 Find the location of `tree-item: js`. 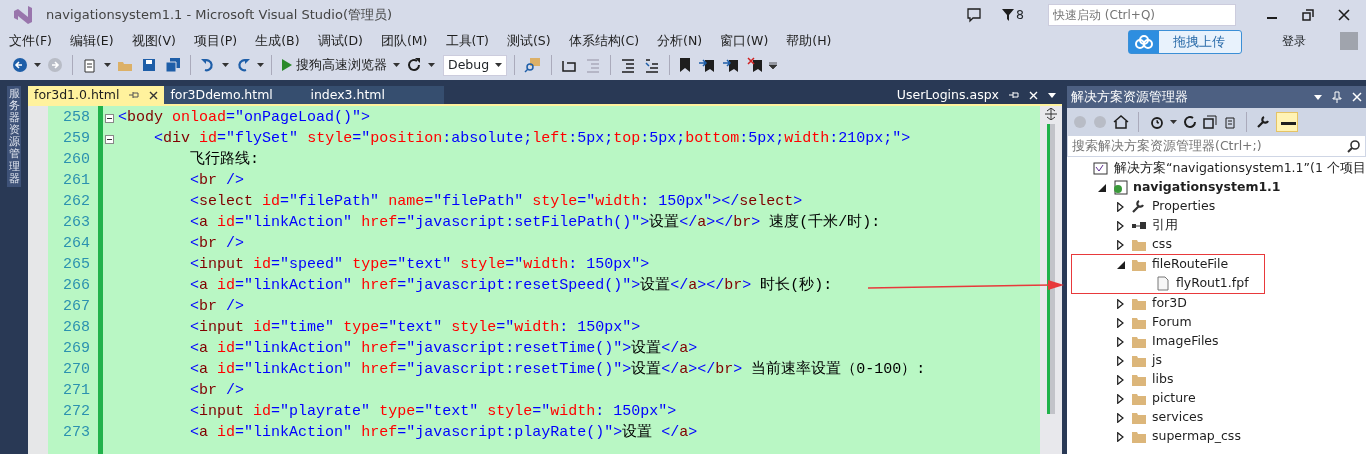

tree-item: js is located at coordinates (1216, 360).